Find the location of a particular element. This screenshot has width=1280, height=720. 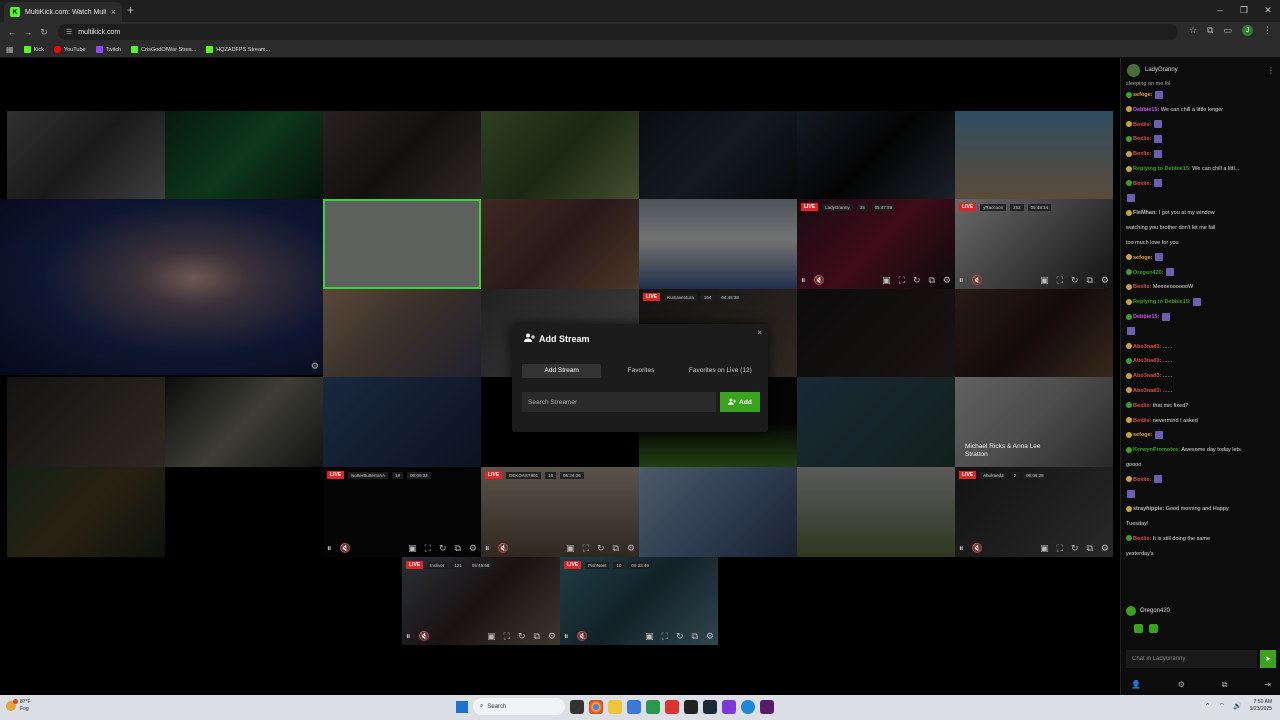

streamer-name: Kumaventura is located at coordinates (680, 297).